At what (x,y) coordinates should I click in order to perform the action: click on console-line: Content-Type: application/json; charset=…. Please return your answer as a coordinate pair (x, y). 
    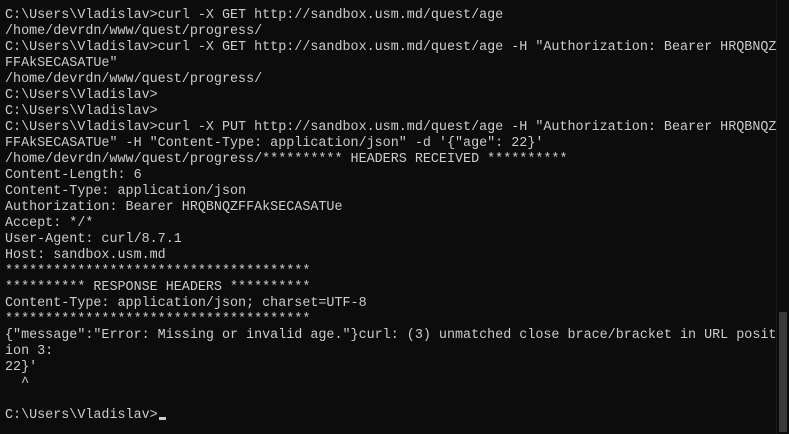
    Looking at the image, I should click on (186, 303).